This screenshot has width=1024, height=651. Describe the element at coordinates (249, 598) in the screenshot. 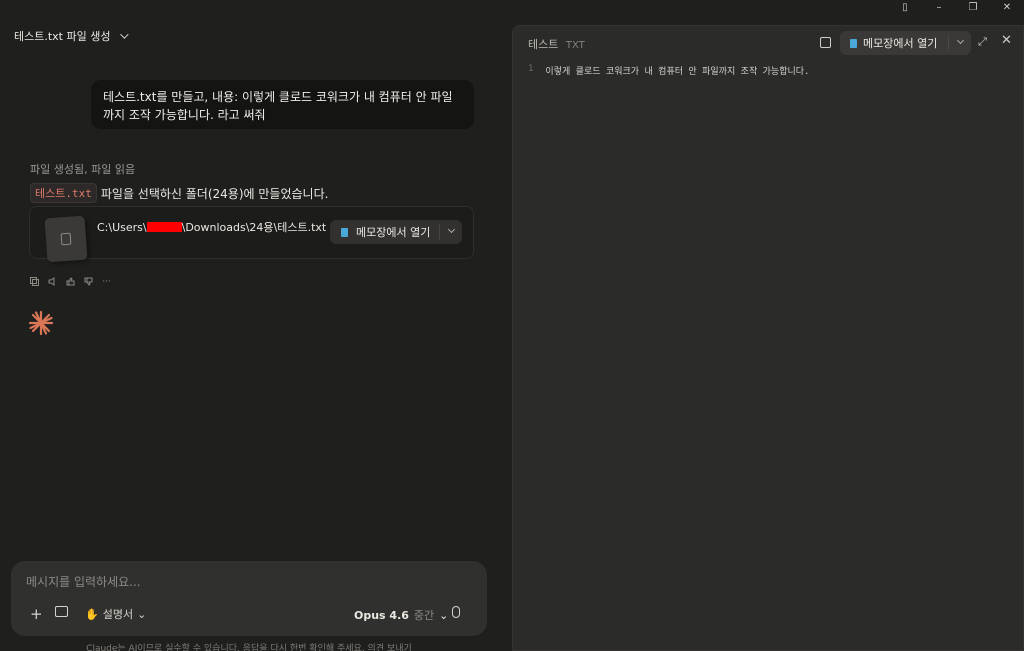

I see `message-composer: + ✋ 설명서 ⌄ Opus 4.6 중간 ⌄` at that location.